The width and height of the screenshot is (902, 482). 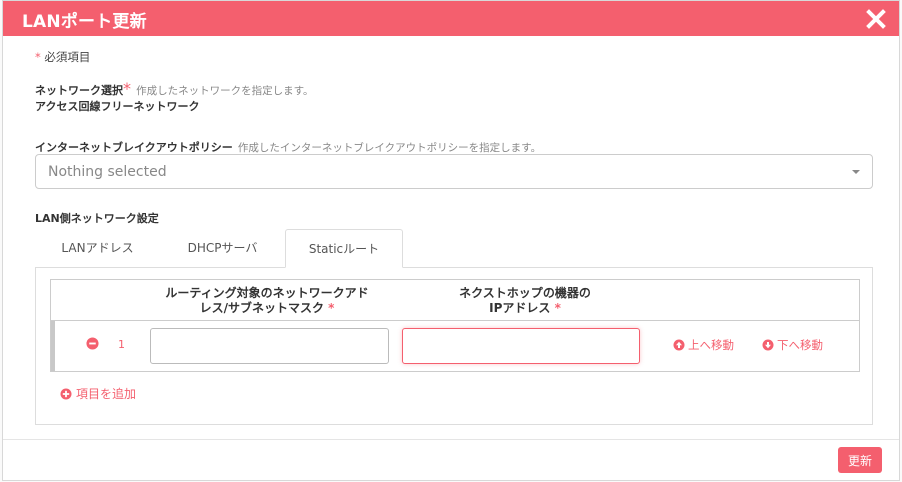 What do you see at coordinates (66, 394) in the screenshot?
I see `plus-circle-icon` at bounding box center [66, 394].